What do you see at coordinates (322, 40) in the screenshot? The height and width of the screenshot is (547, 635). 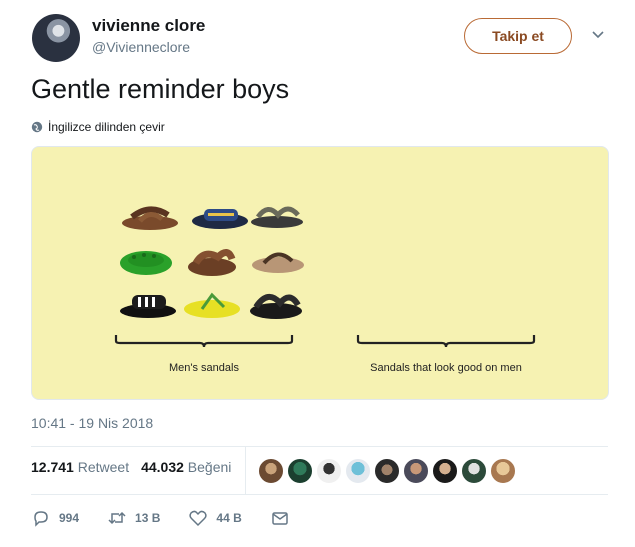 I see `tweet-header: vivienne clore @Vivienneclore Takip et` at bounding box center [322, 40].